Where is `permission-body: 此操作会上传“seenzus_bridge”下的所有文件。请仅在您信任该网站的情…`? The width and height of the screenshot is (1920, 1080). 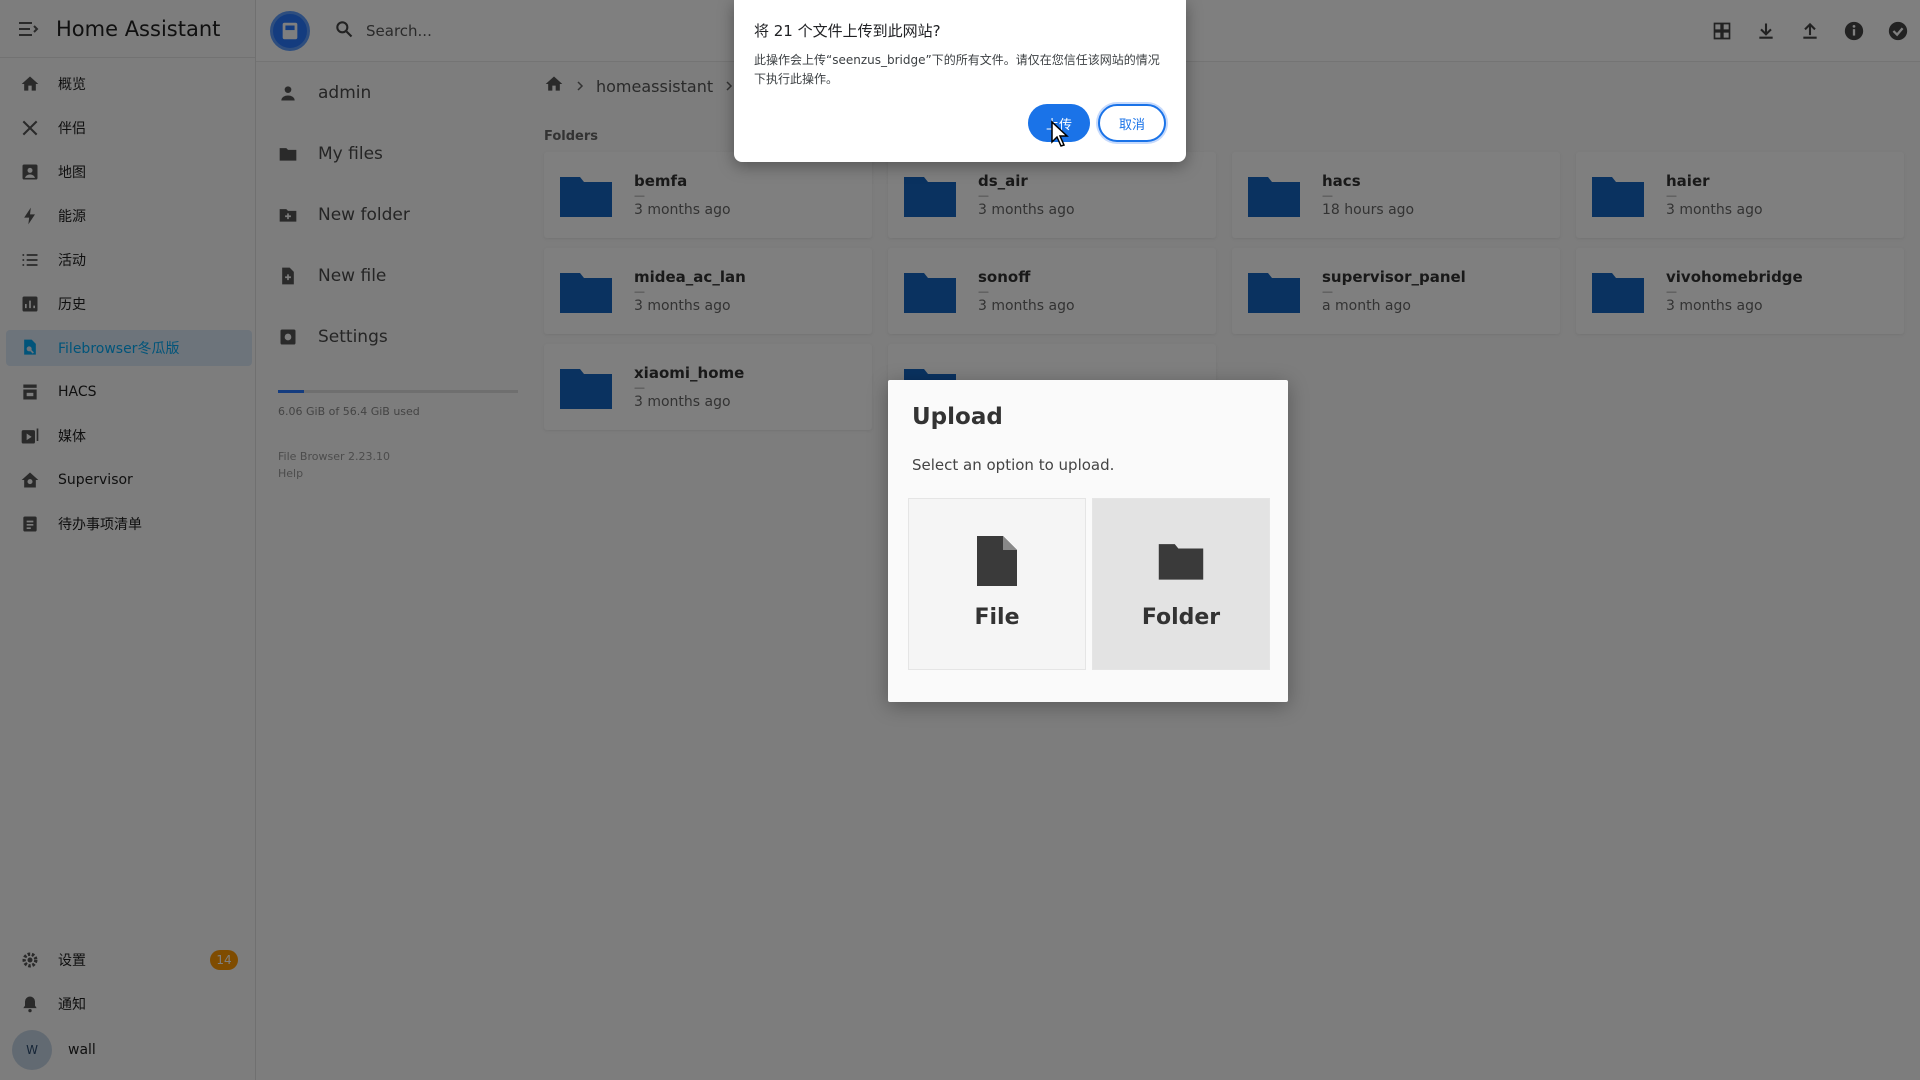
permission-body: 此操作会上传“seenzus_bridge”下的所有文件。请仅在您信任该网站的情… is located at coordinates (957, 69).